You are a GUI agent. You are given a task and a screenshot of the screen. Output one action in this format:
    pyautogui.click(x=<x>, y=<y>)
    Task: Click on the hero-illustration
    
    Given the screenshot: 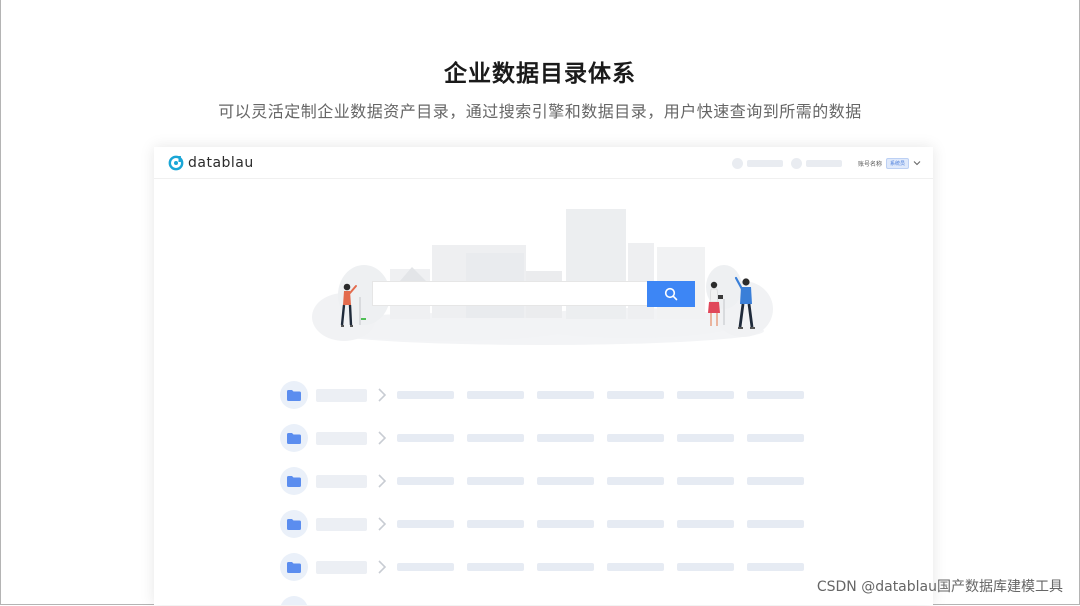 What is the action you would take?
    pyautogui.click(x=542, y=277)
    